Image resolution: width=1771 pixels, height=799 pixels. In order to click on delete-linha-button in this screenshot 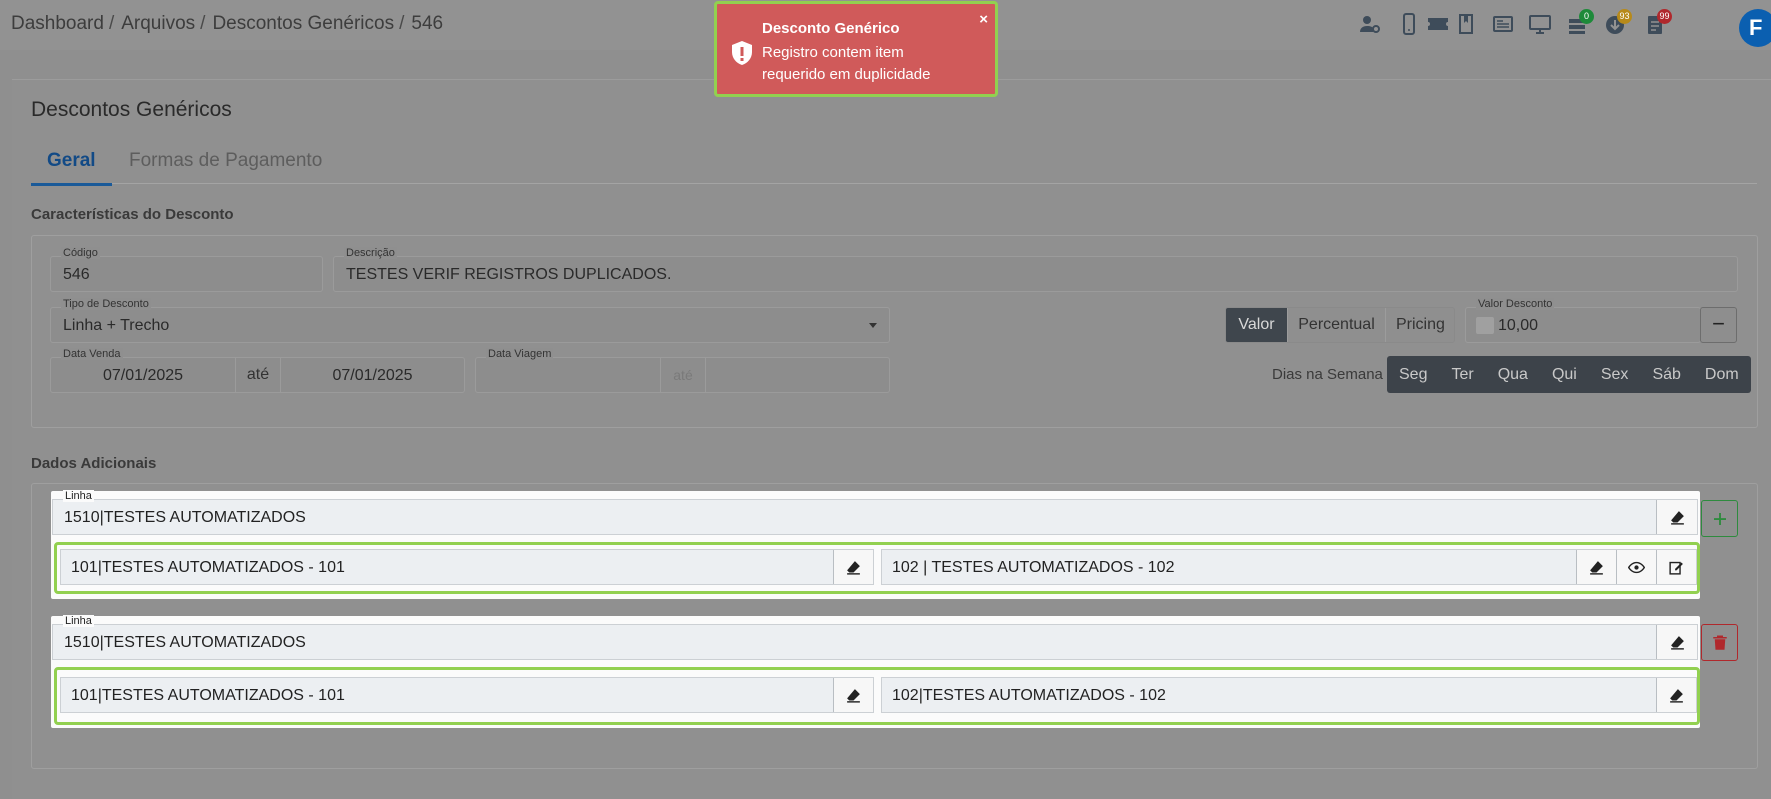, I will do `click(1719, 642)`.